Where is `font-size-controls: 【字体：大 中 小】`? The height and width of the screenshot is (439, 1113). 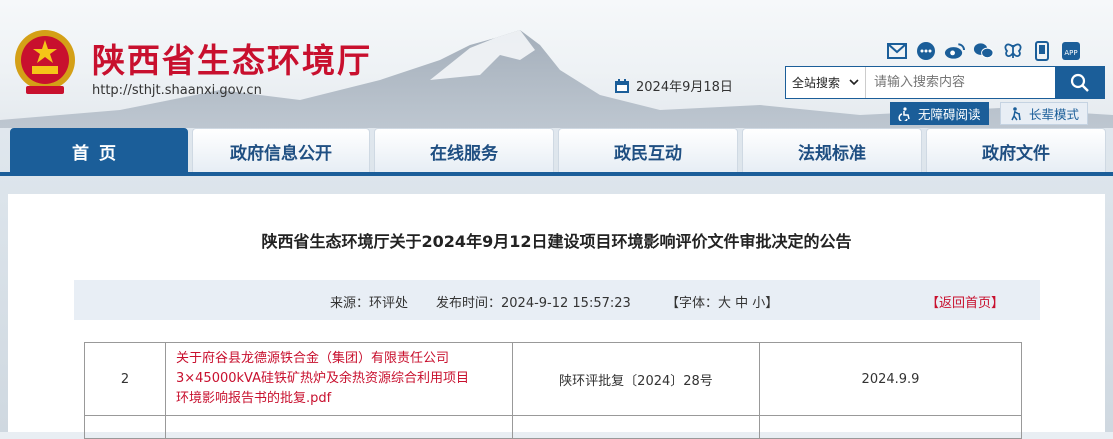
font-size-controls: 【字体：大 中 小】 is located at coordinates (722, 301).